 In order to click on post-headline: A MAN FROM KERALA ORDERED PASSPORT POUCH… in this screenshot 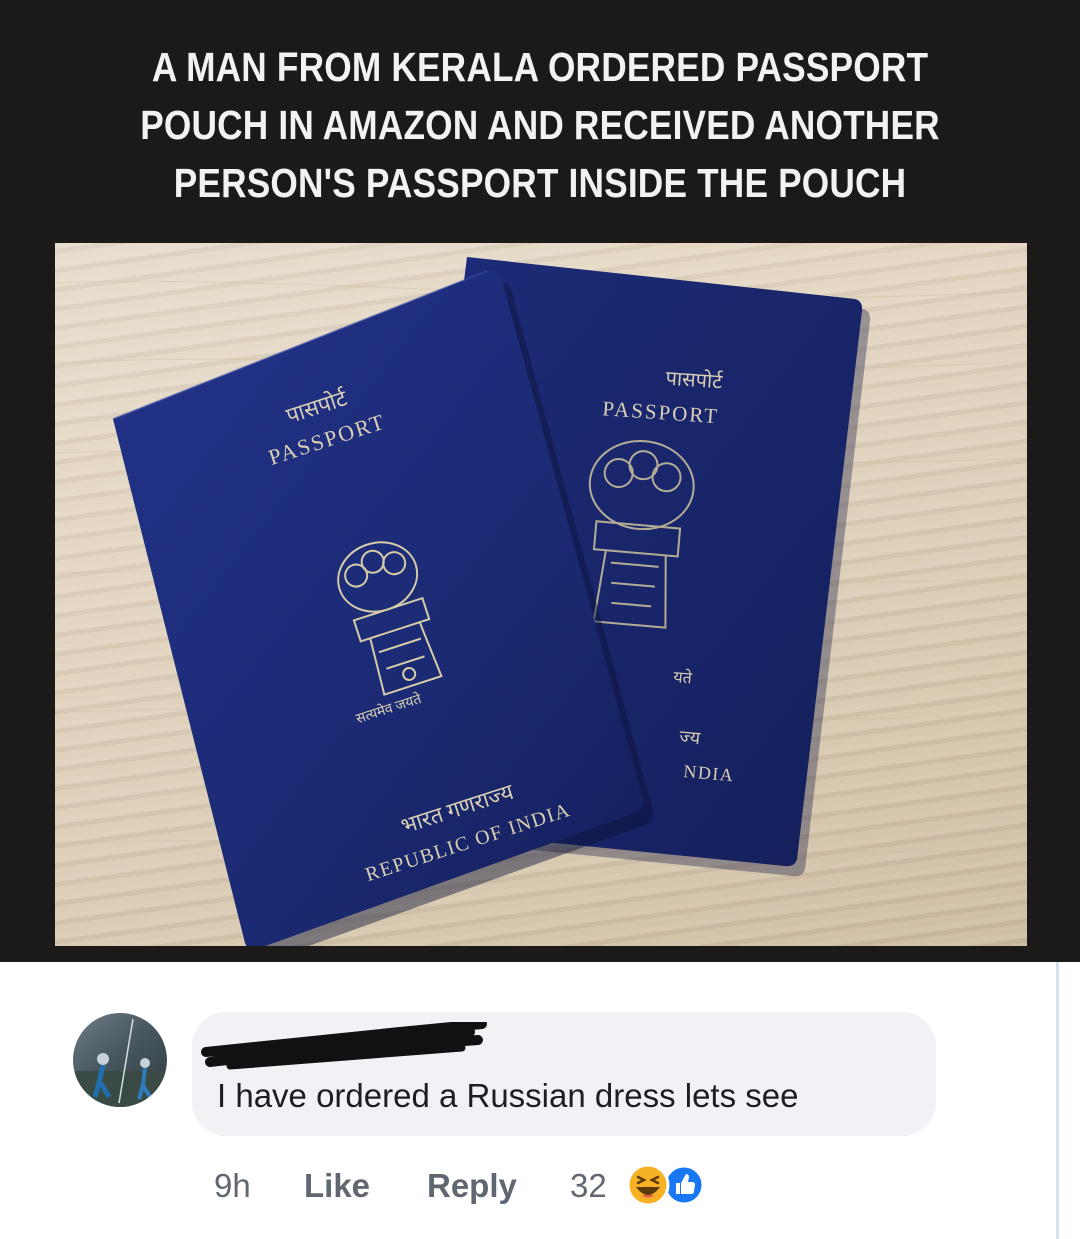, I will do `click(540, 125)`.